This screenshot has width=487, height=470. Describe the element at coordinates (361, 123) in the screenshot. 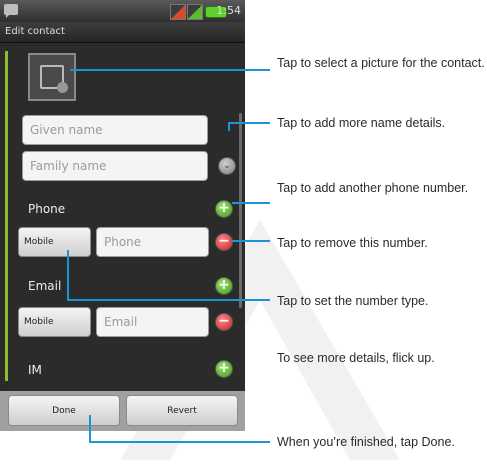

I see `callout-name-details: Tap to add more name details.` at that location.